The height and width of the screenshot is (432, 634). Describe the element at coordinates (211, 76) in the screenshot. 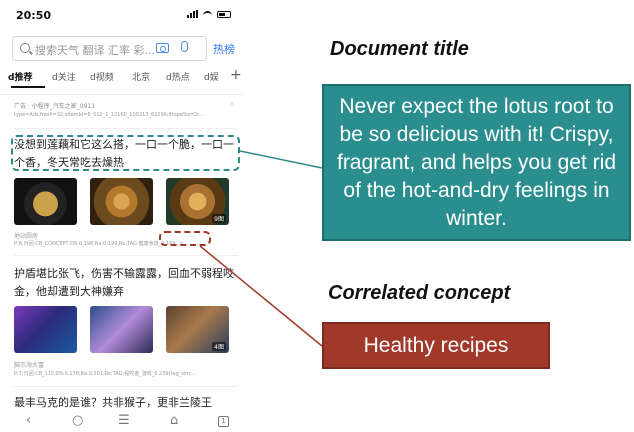

I see `tab-entertainment: d娱` at that location.